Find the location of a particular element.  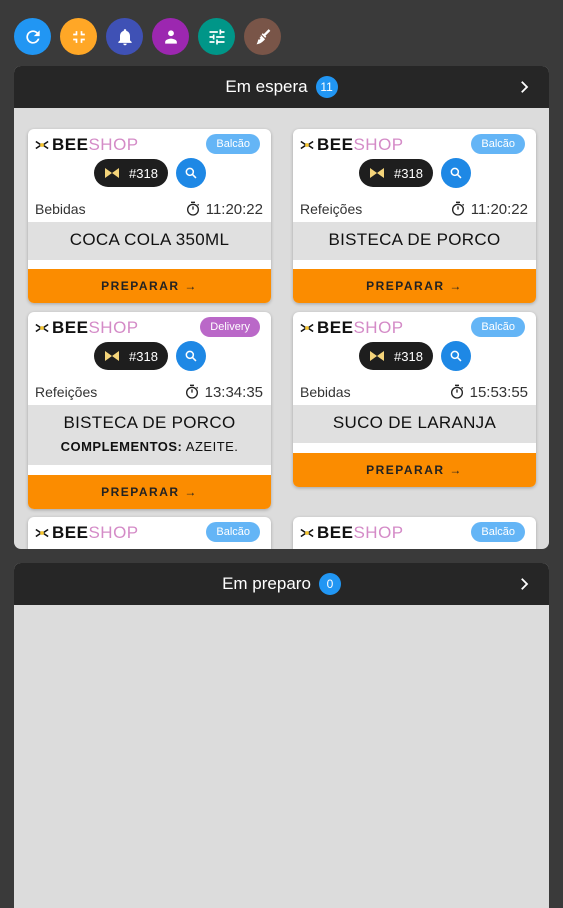

product-box: SUCO DE LARANJA is located at coordinates (414, 424).